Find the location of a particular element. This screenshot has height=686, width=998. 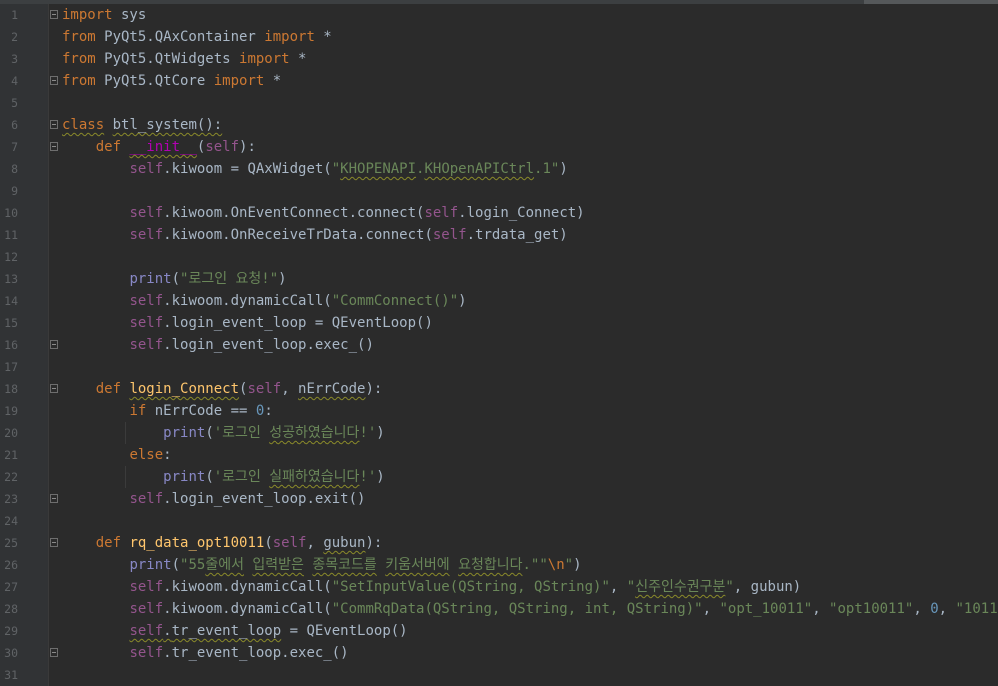

code-line: 4 from PyQt5.QtCore import * is located at coordinates (499, 81).